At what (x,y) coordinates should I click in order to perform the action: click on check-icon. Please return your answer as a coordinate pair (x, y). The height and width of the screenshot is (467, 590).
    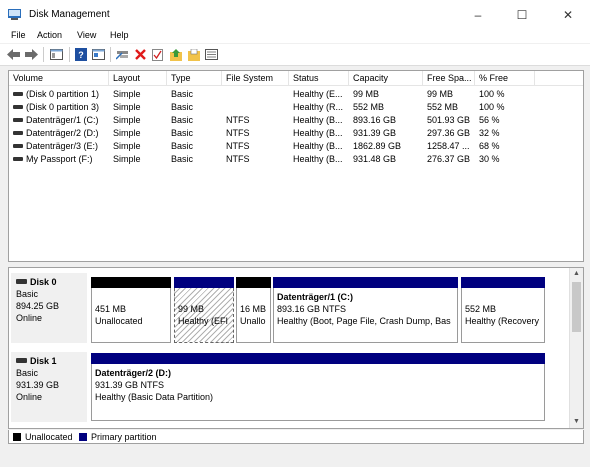
    Looking at the image, I should click on (157, 54).